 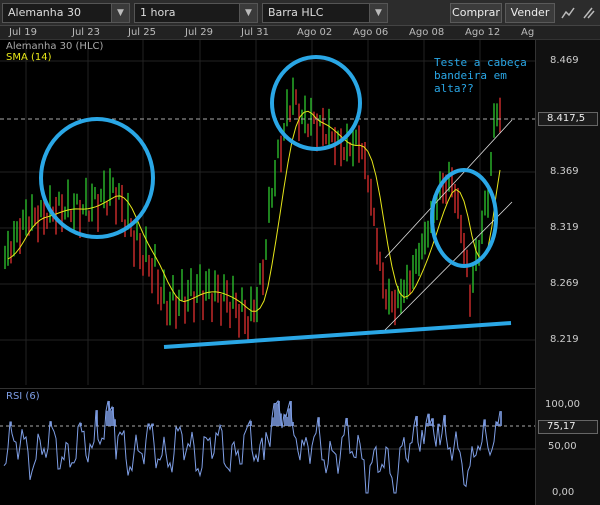 I want to click on annotation-text: Teste a cabeça bandeira em alta??, so click(x=484, y=75).